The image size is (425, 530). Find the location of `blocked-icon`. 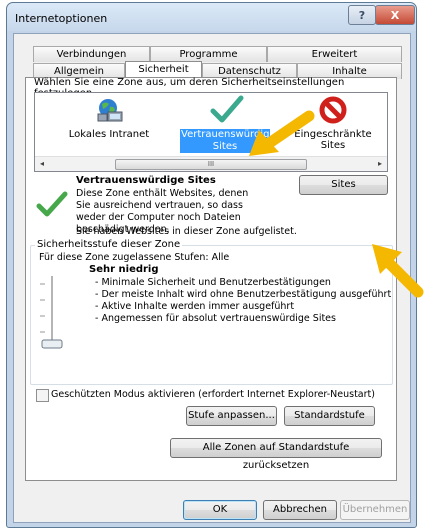

blocked-icon is located at coordinates (333, 110).